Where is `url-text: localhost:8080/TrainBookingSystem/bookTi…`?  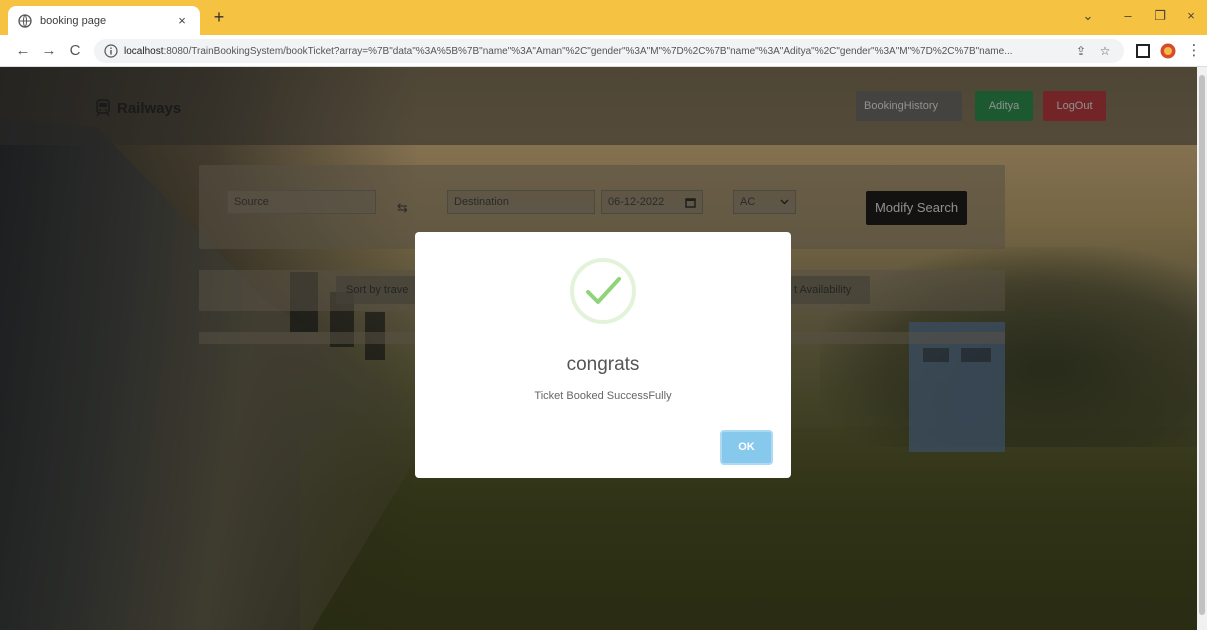 url-text: localhost:8080/TrainBookingSystem/bookTi… is located at coordinates (568, 51).